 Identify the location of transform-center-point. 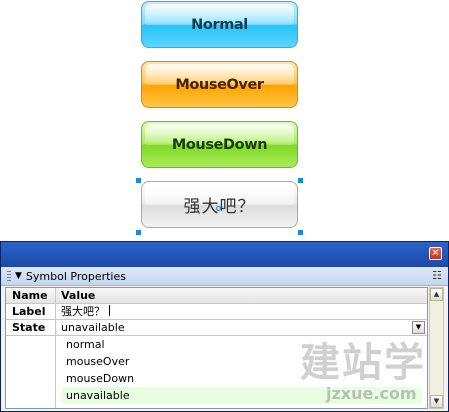
(218, 208).